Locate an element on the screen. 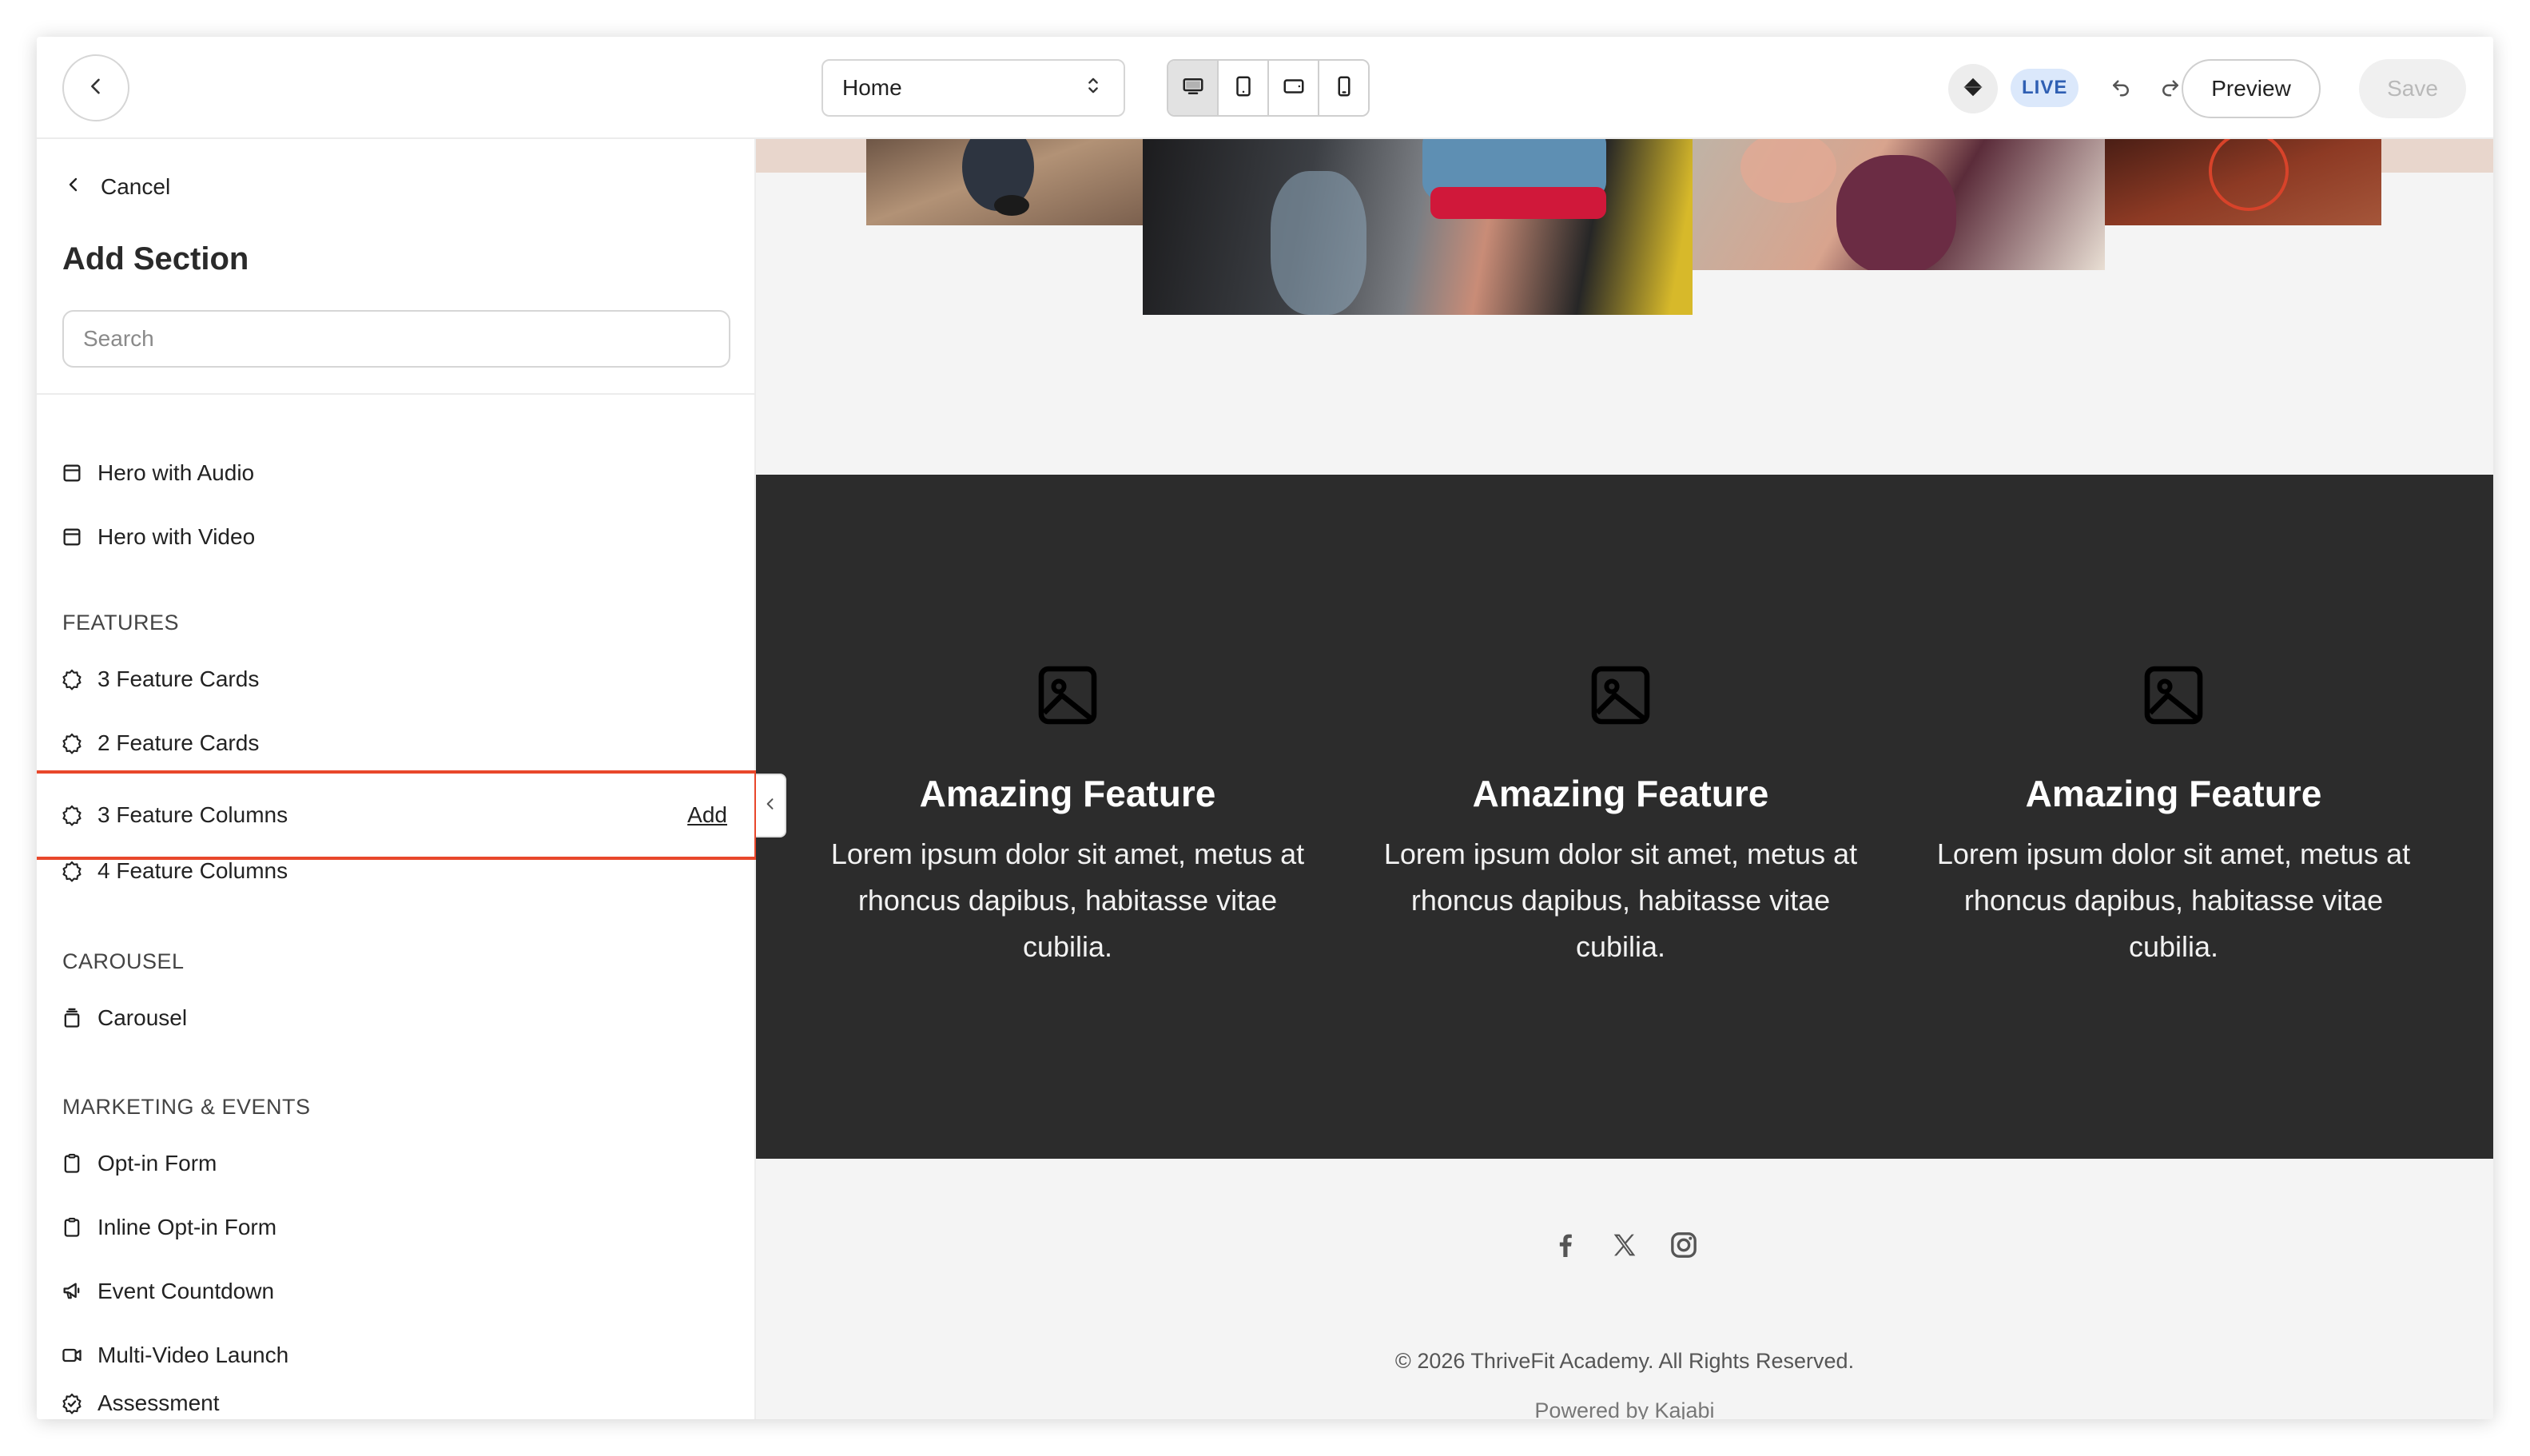 The height and width of the screenshot is (1456, 2530). sidebar-item-label: Assessment is located at coordinates (158, 1402).